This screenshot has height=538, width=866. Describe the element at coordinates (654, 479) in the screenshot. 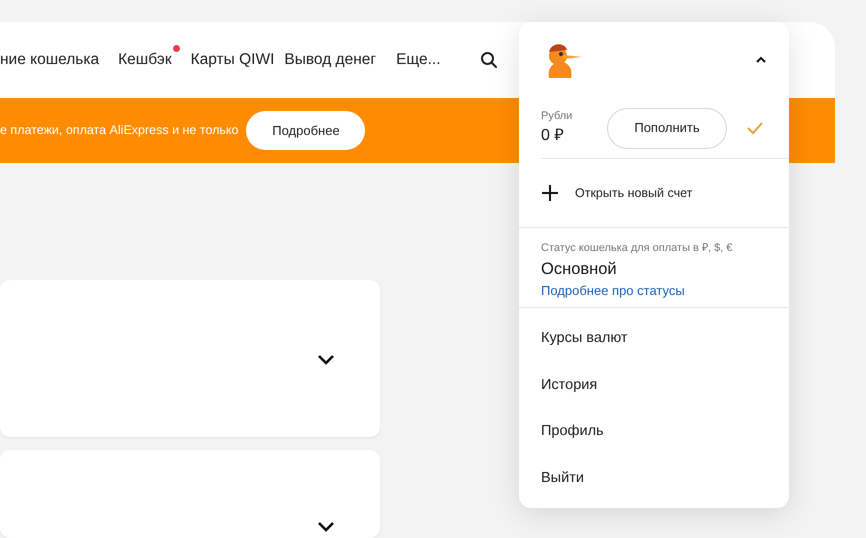

I see `menu-item: Выйти` at that location.